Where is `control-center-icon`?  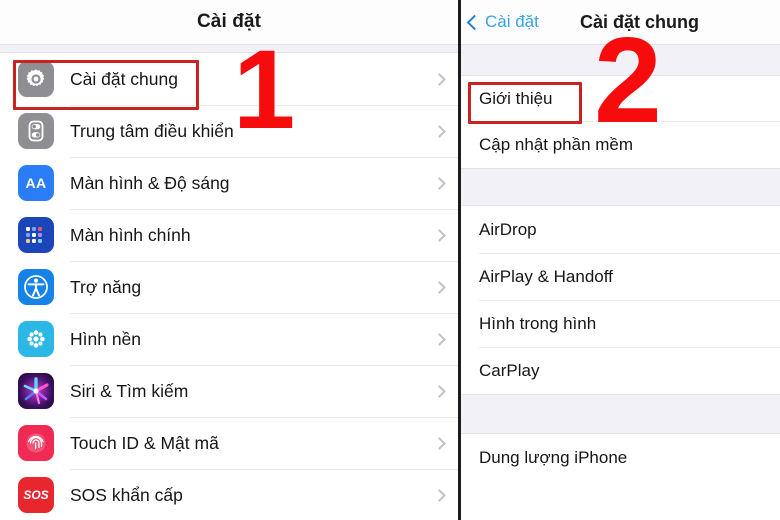
control-center-icon is located at coordinates (36, 131).